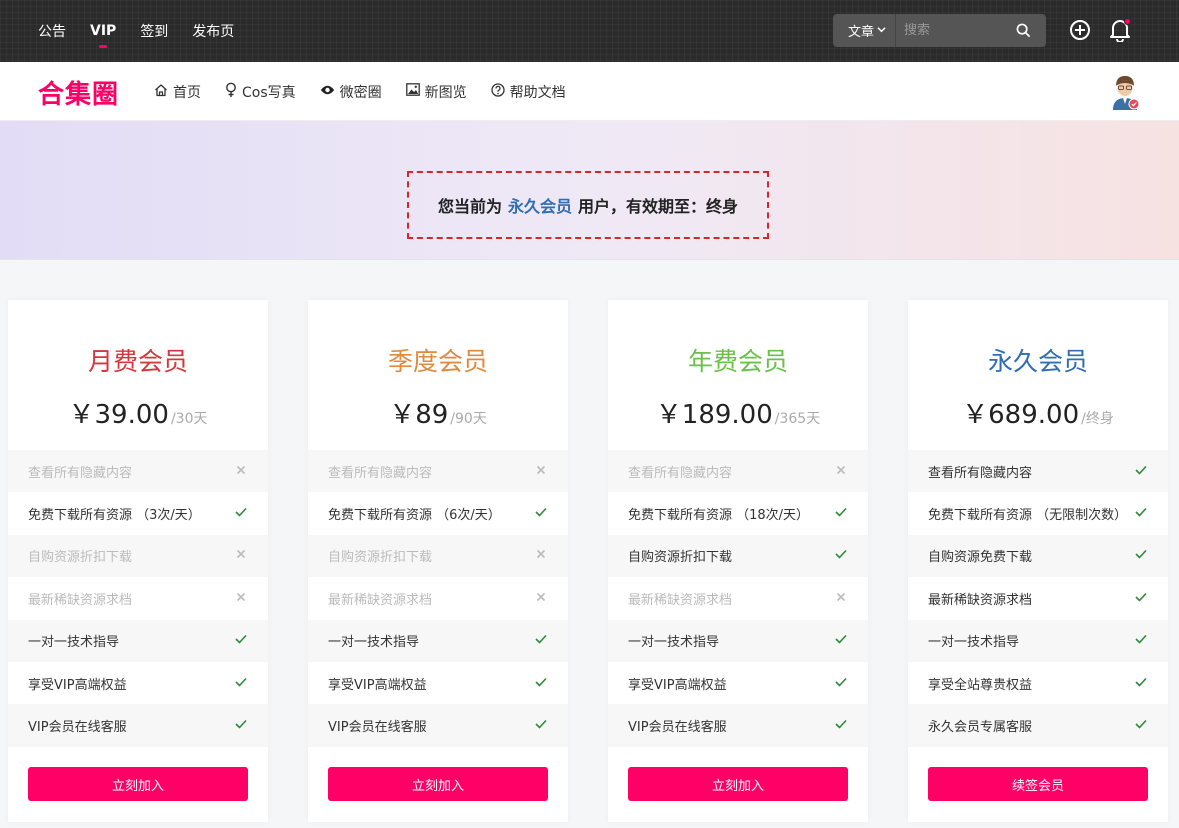 The image size is (1179, 828). I want to click on nav-link-help: 帮助文档, so click(528, 92).